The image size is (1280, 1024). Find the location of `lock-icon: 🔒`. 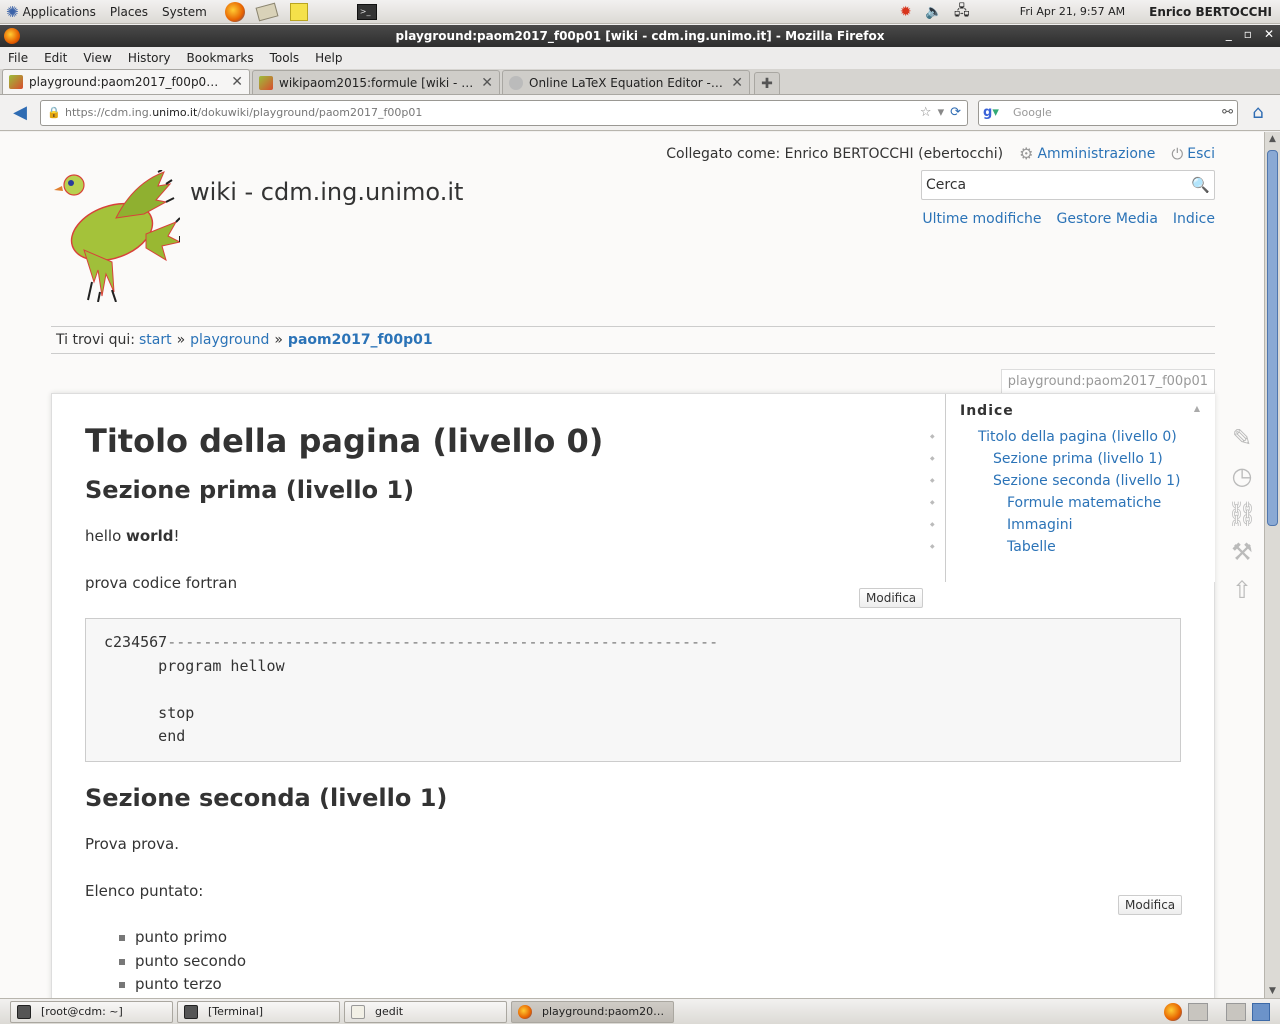

lock-icon: 🔒 is located at coordinates (54, 112).